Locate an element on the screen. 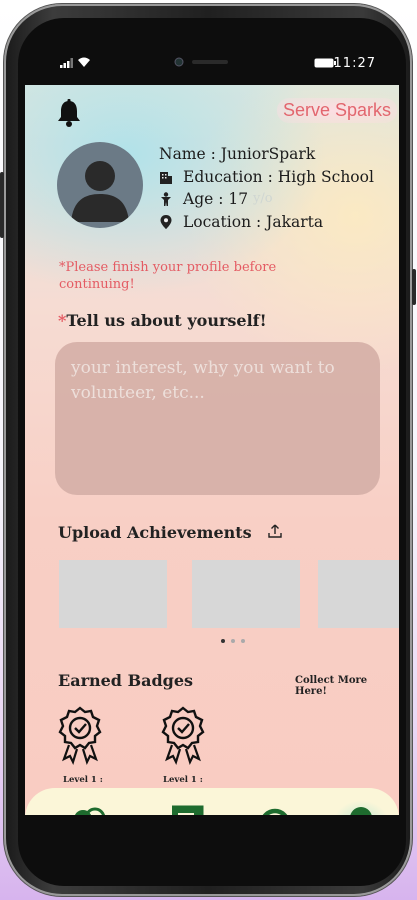 Image resolution: width=417 pixels, height=900 pixels. nav-community is located at coordinates (89, 807).